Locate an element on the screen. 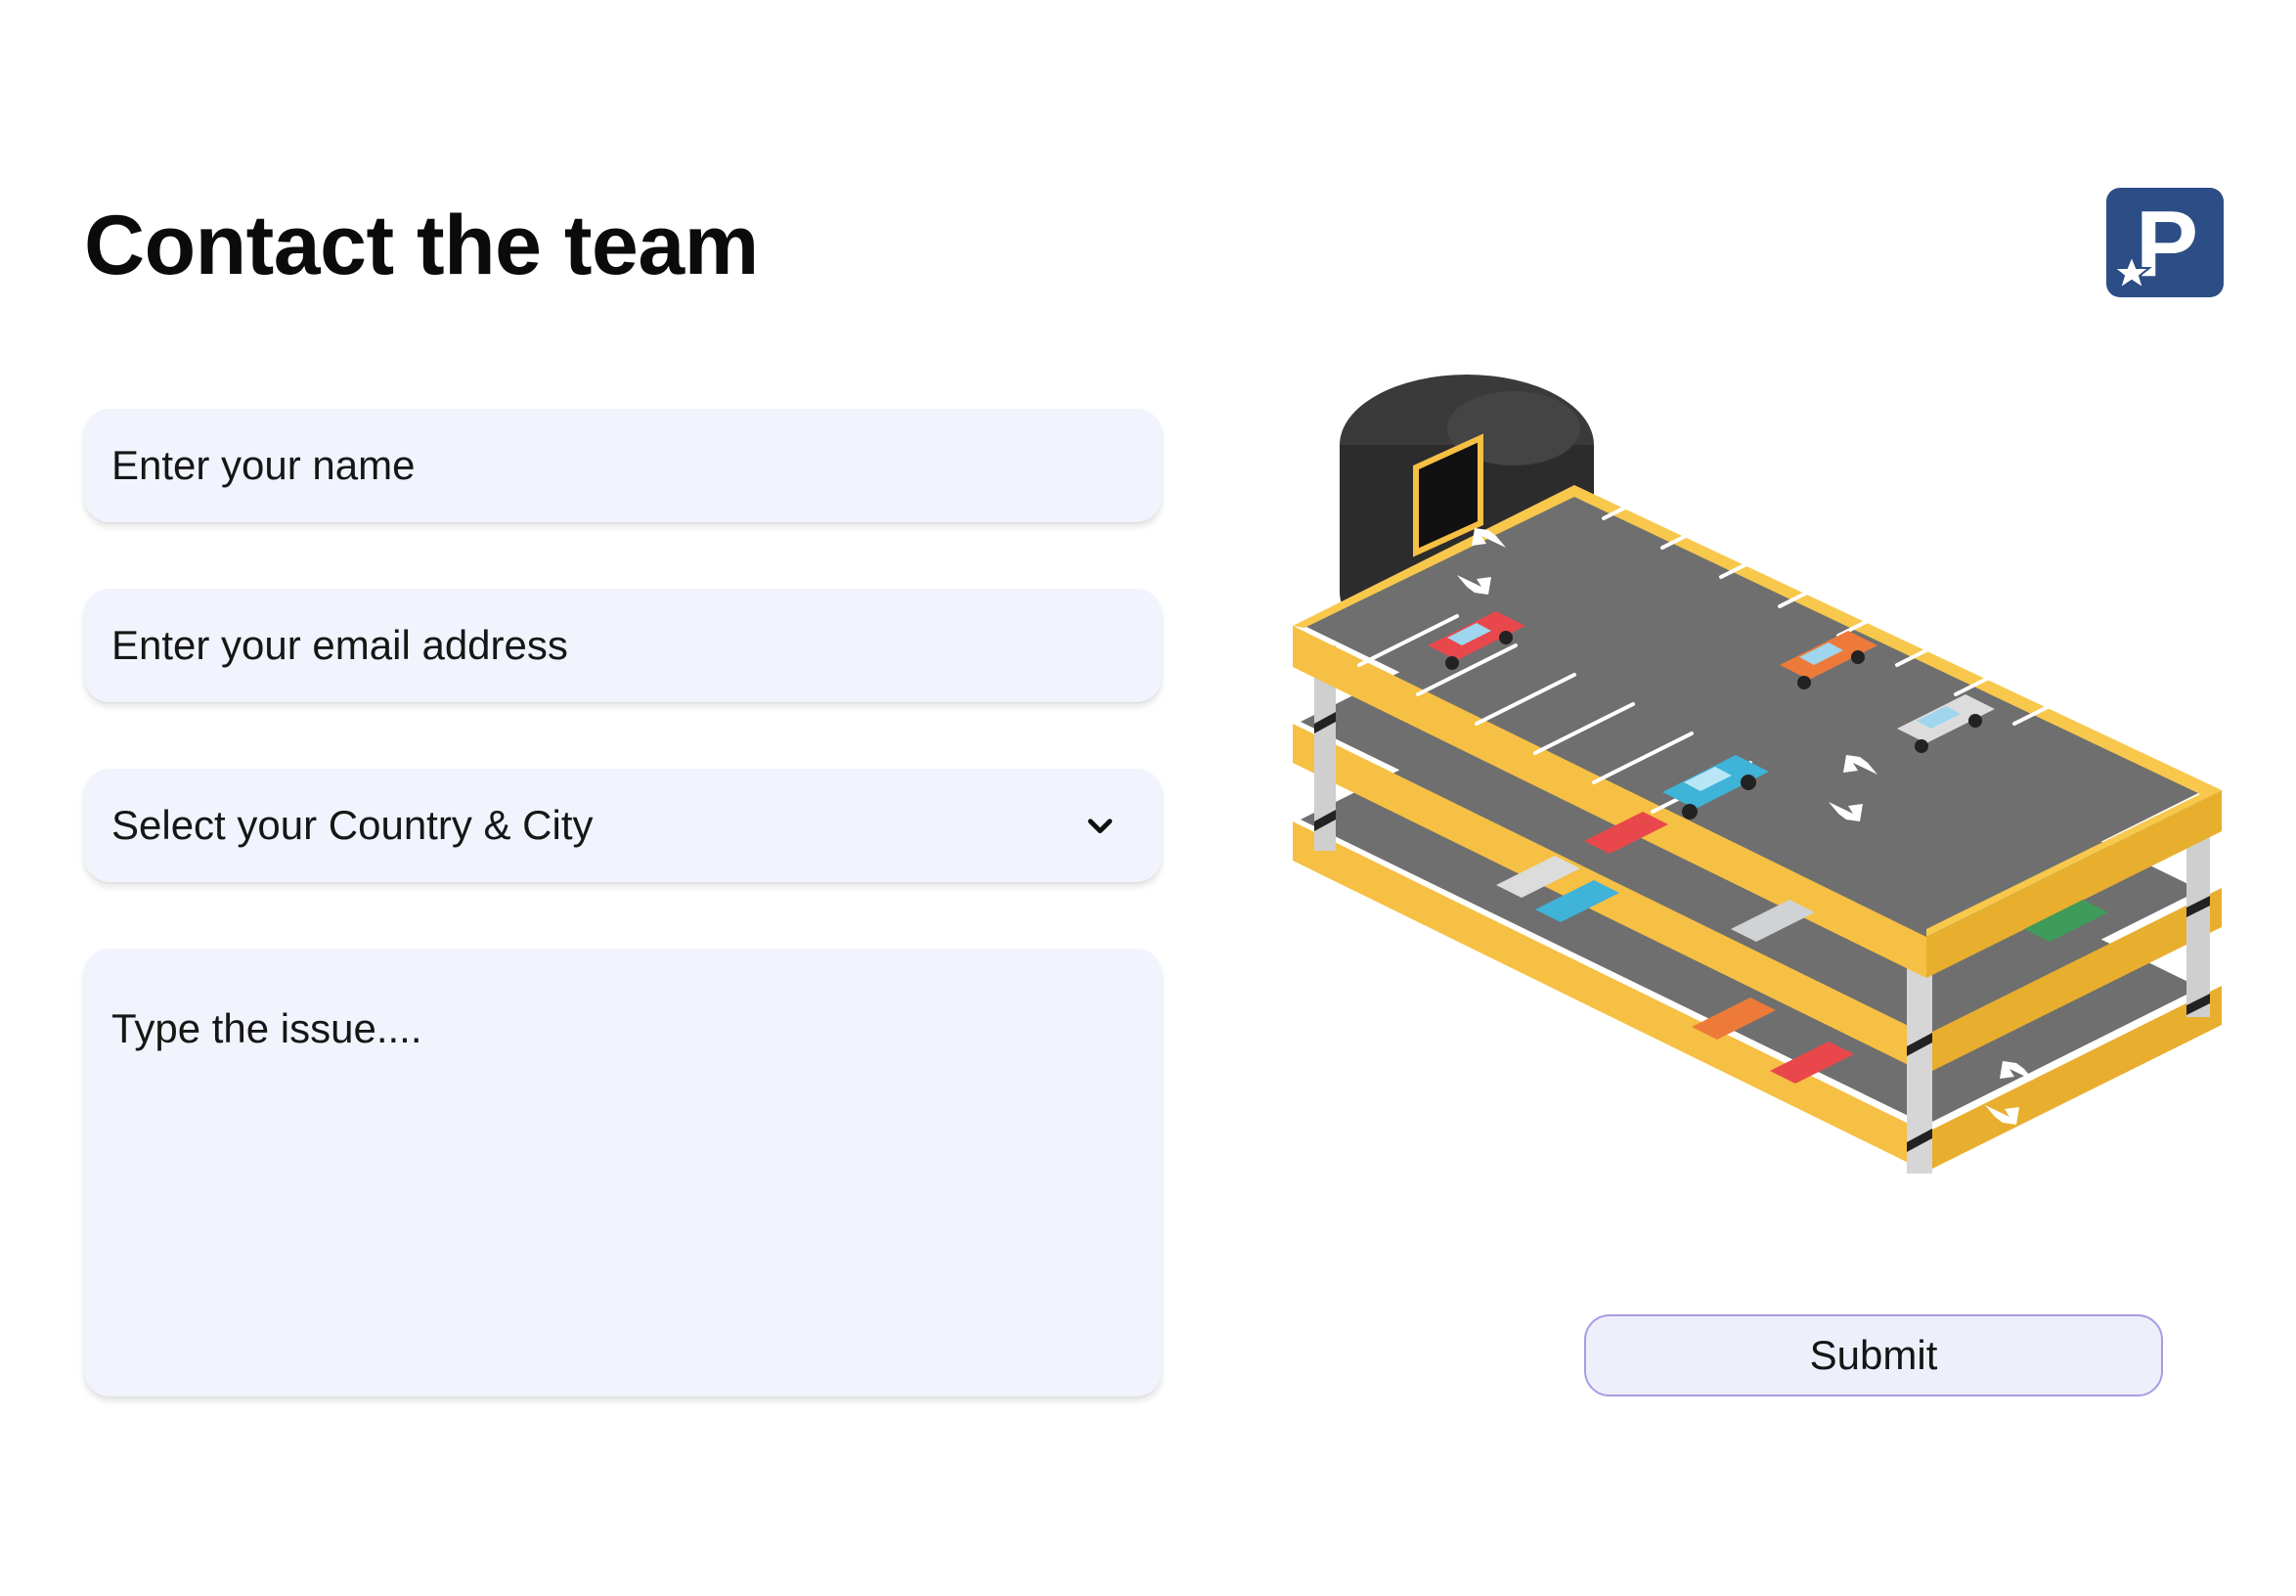 This screenshot has height=1596, width=2296. email-placeholder: Enter your email address is located at coordinates (339, 645).